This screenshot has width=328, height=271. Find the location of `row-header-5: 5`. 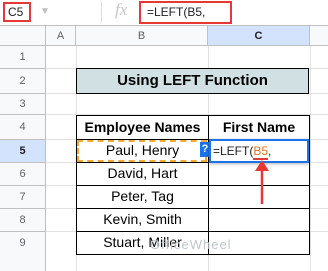

row-header-5: 5 is located at coordinates (23, 151).